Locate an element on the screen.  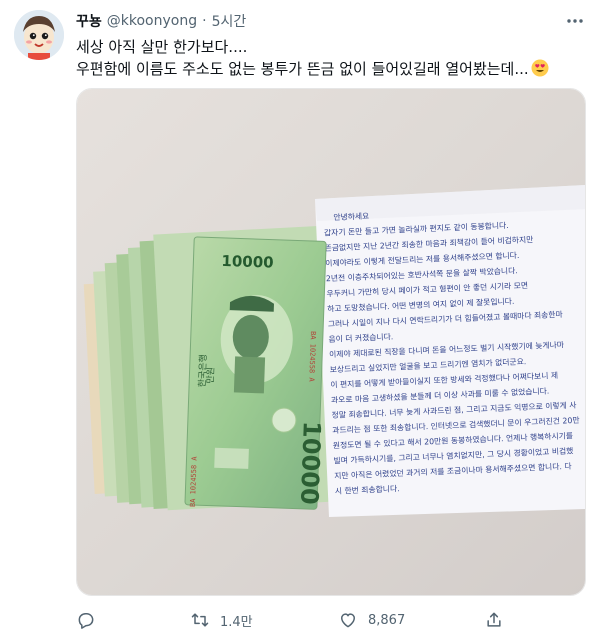
reply-icon is located at coordinates (86, 621).